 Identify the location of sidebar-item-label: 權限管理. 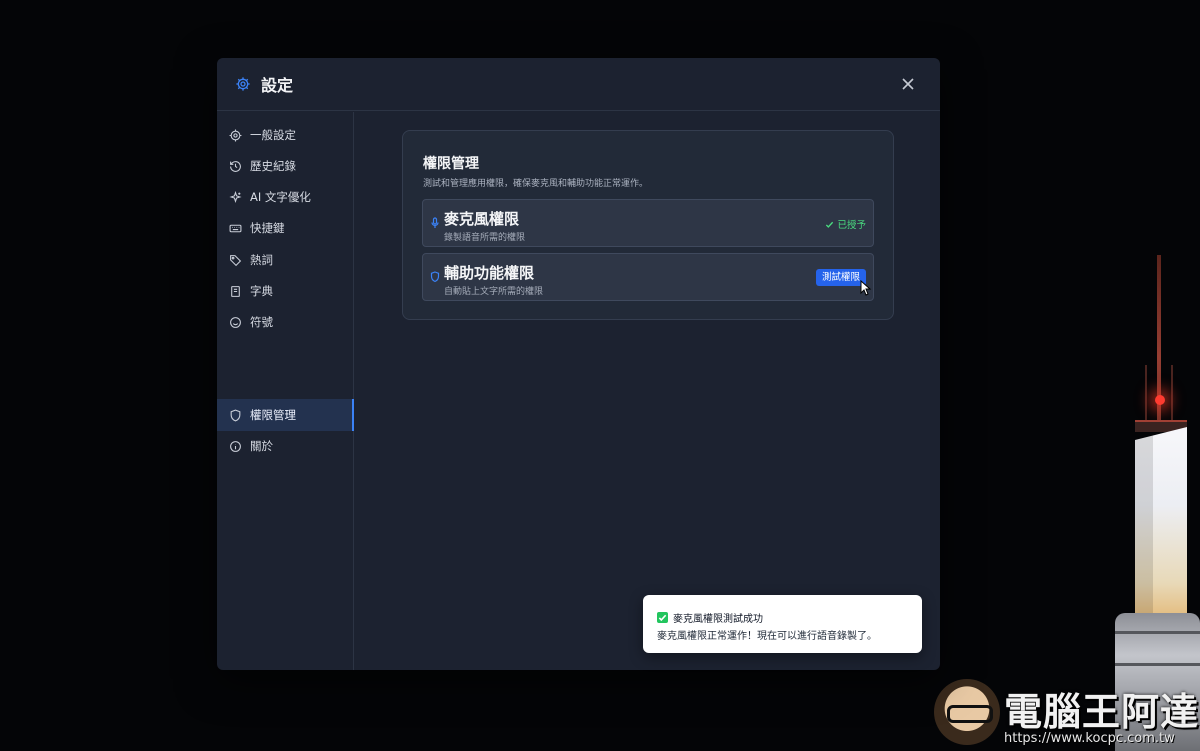
(273, 415).